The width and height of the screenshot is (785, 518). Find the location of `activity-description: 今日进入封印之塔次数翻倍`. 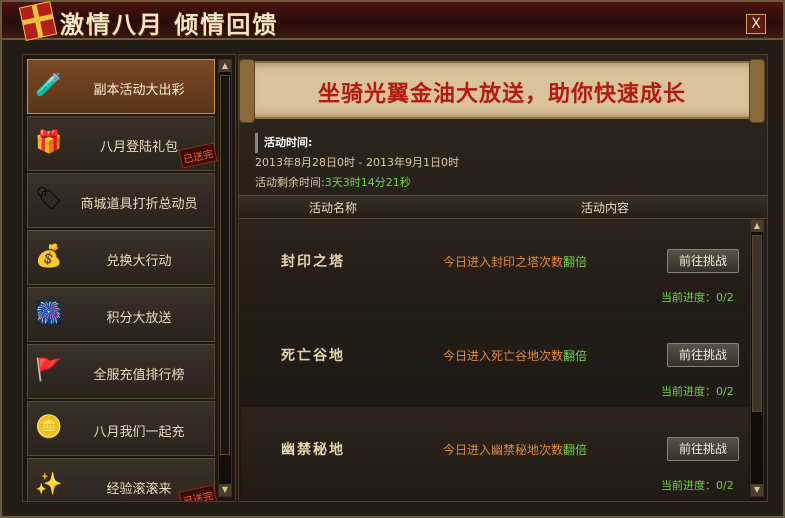

activity-description: 今日进入封印之塔次数翻倍 is located at coordinates (515, 261).